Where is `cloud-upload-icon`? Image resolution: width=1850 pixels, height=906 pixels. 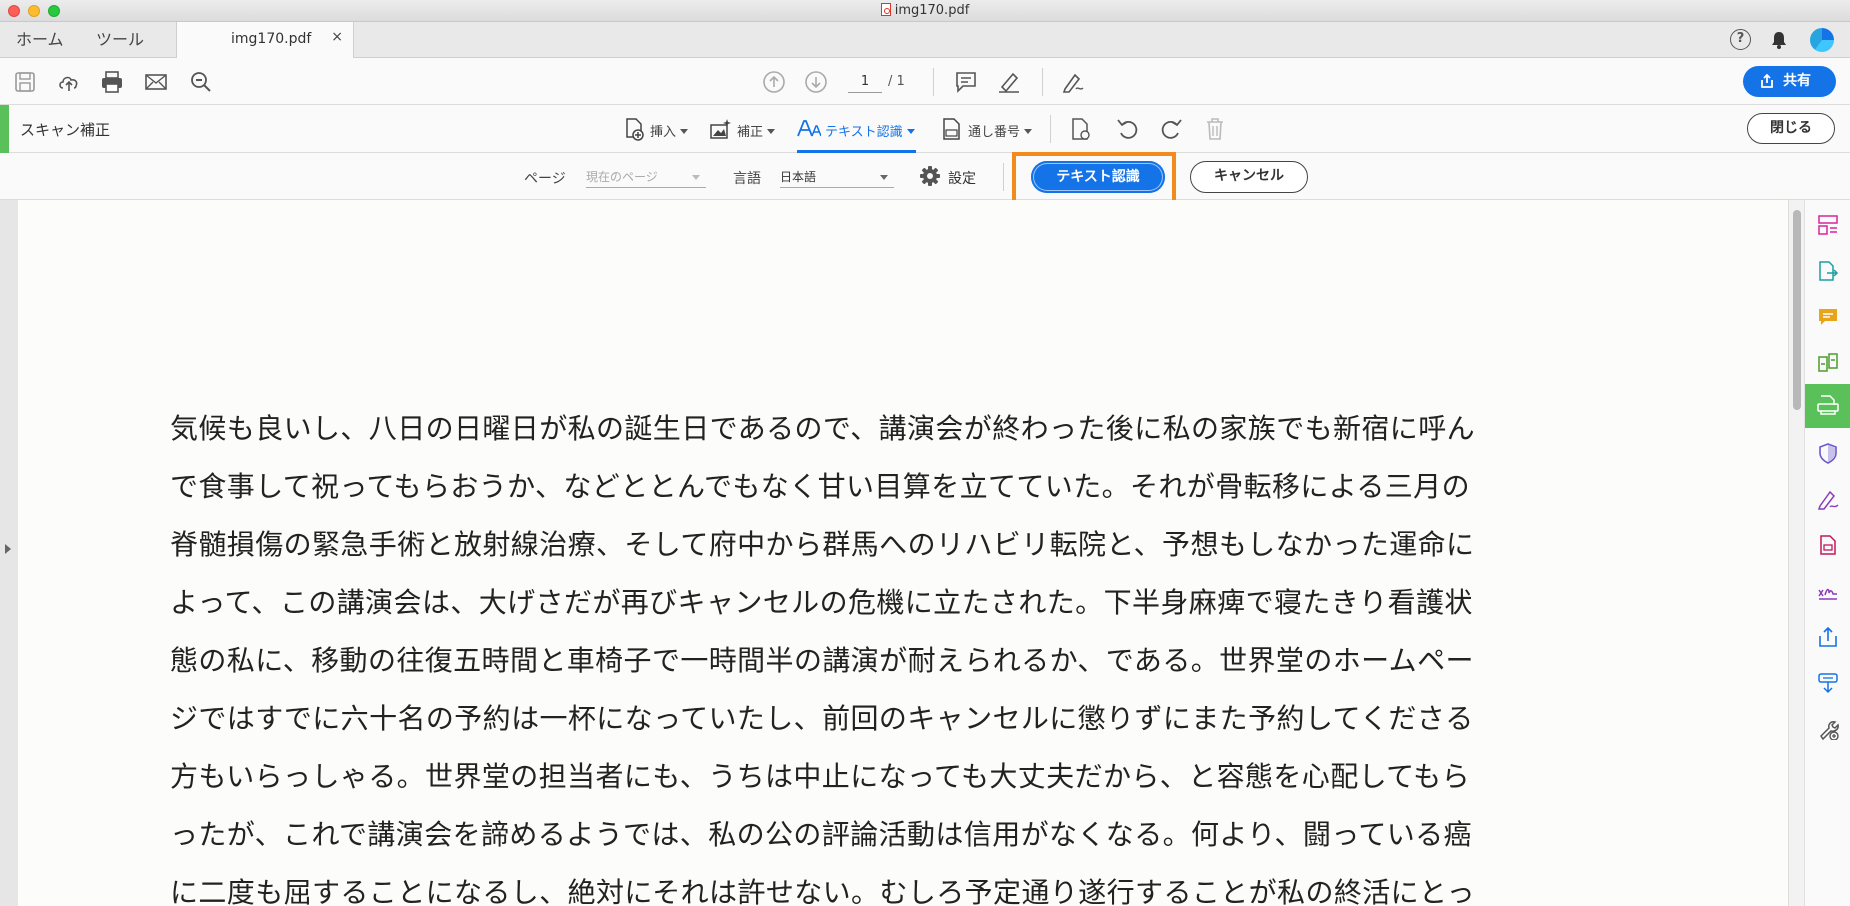 cloud-upload-icon is located at coordinates (69, 82).